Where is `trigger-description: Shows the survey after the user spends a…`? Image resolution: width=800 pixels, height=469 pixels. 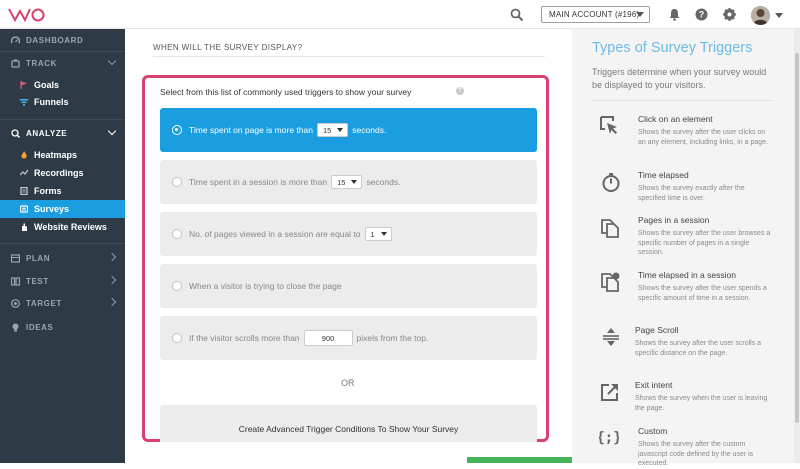 trigger-description: Shows the survey after the user spends a… is located at coordinates (702, 293).